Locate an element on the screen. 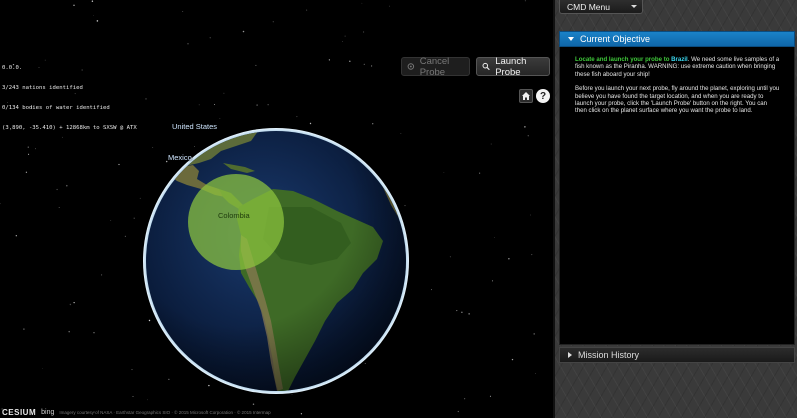  map-label-mexico: Mexico is located at coordinates (180, 157).